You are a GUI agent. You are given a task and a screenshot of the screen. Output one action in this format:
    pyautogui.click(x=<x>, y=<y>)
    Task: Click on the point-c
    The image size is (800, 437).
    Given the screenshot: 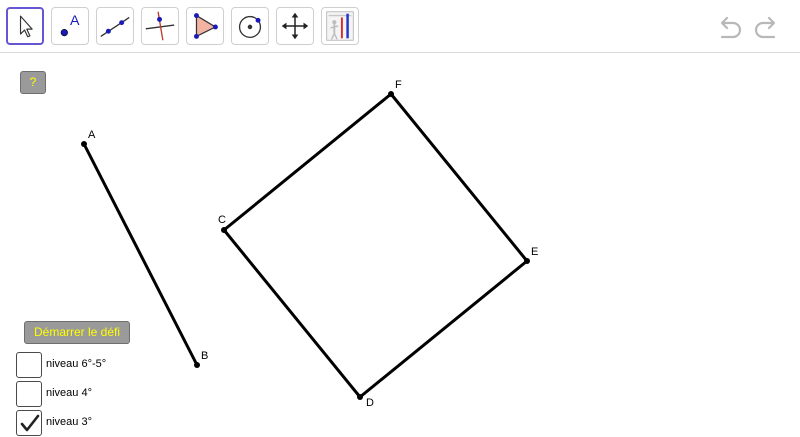 What is the action you would take?
    pyautogui.click(x=224, y=230)
    